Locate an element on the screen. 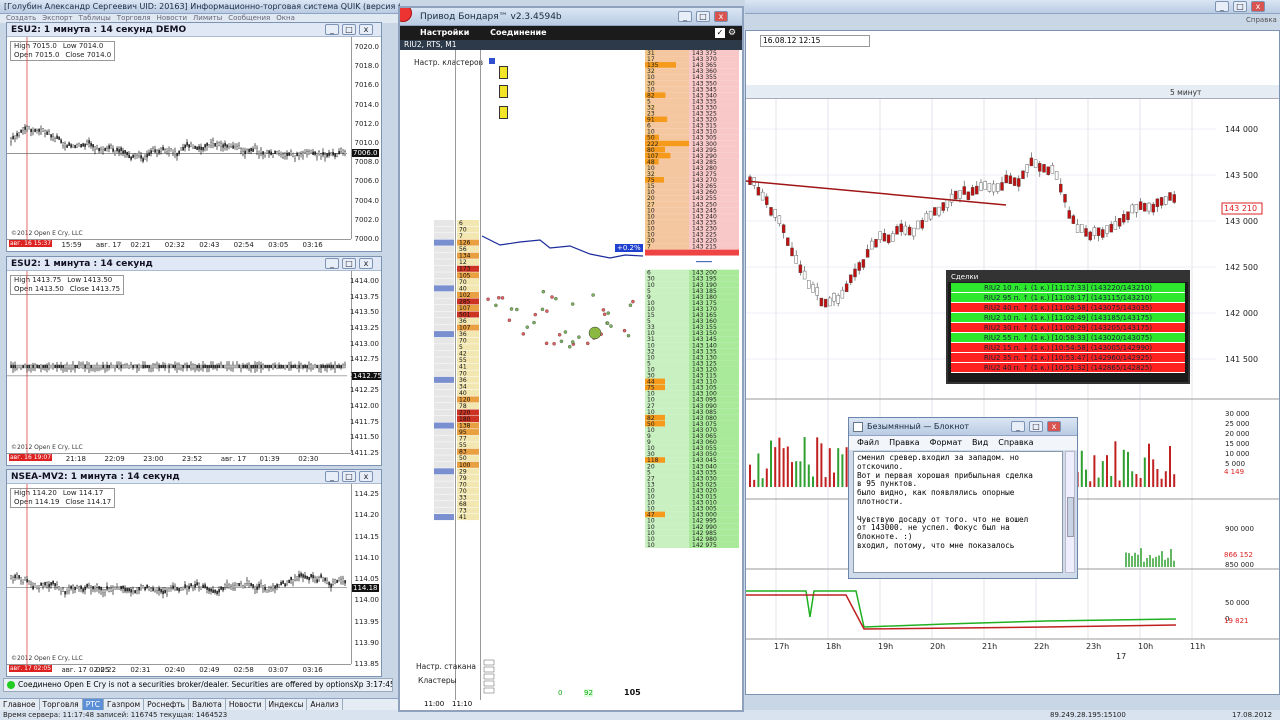 The image size is (1280, 720). notepad-menu-item: Вид is located at coordinates (980, 442).